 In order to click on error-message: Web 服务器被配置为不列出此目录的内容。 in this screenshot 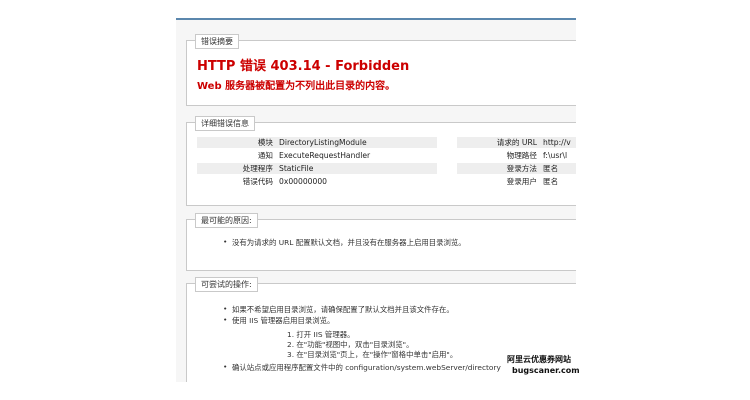, I will do `click(296, 86)`.